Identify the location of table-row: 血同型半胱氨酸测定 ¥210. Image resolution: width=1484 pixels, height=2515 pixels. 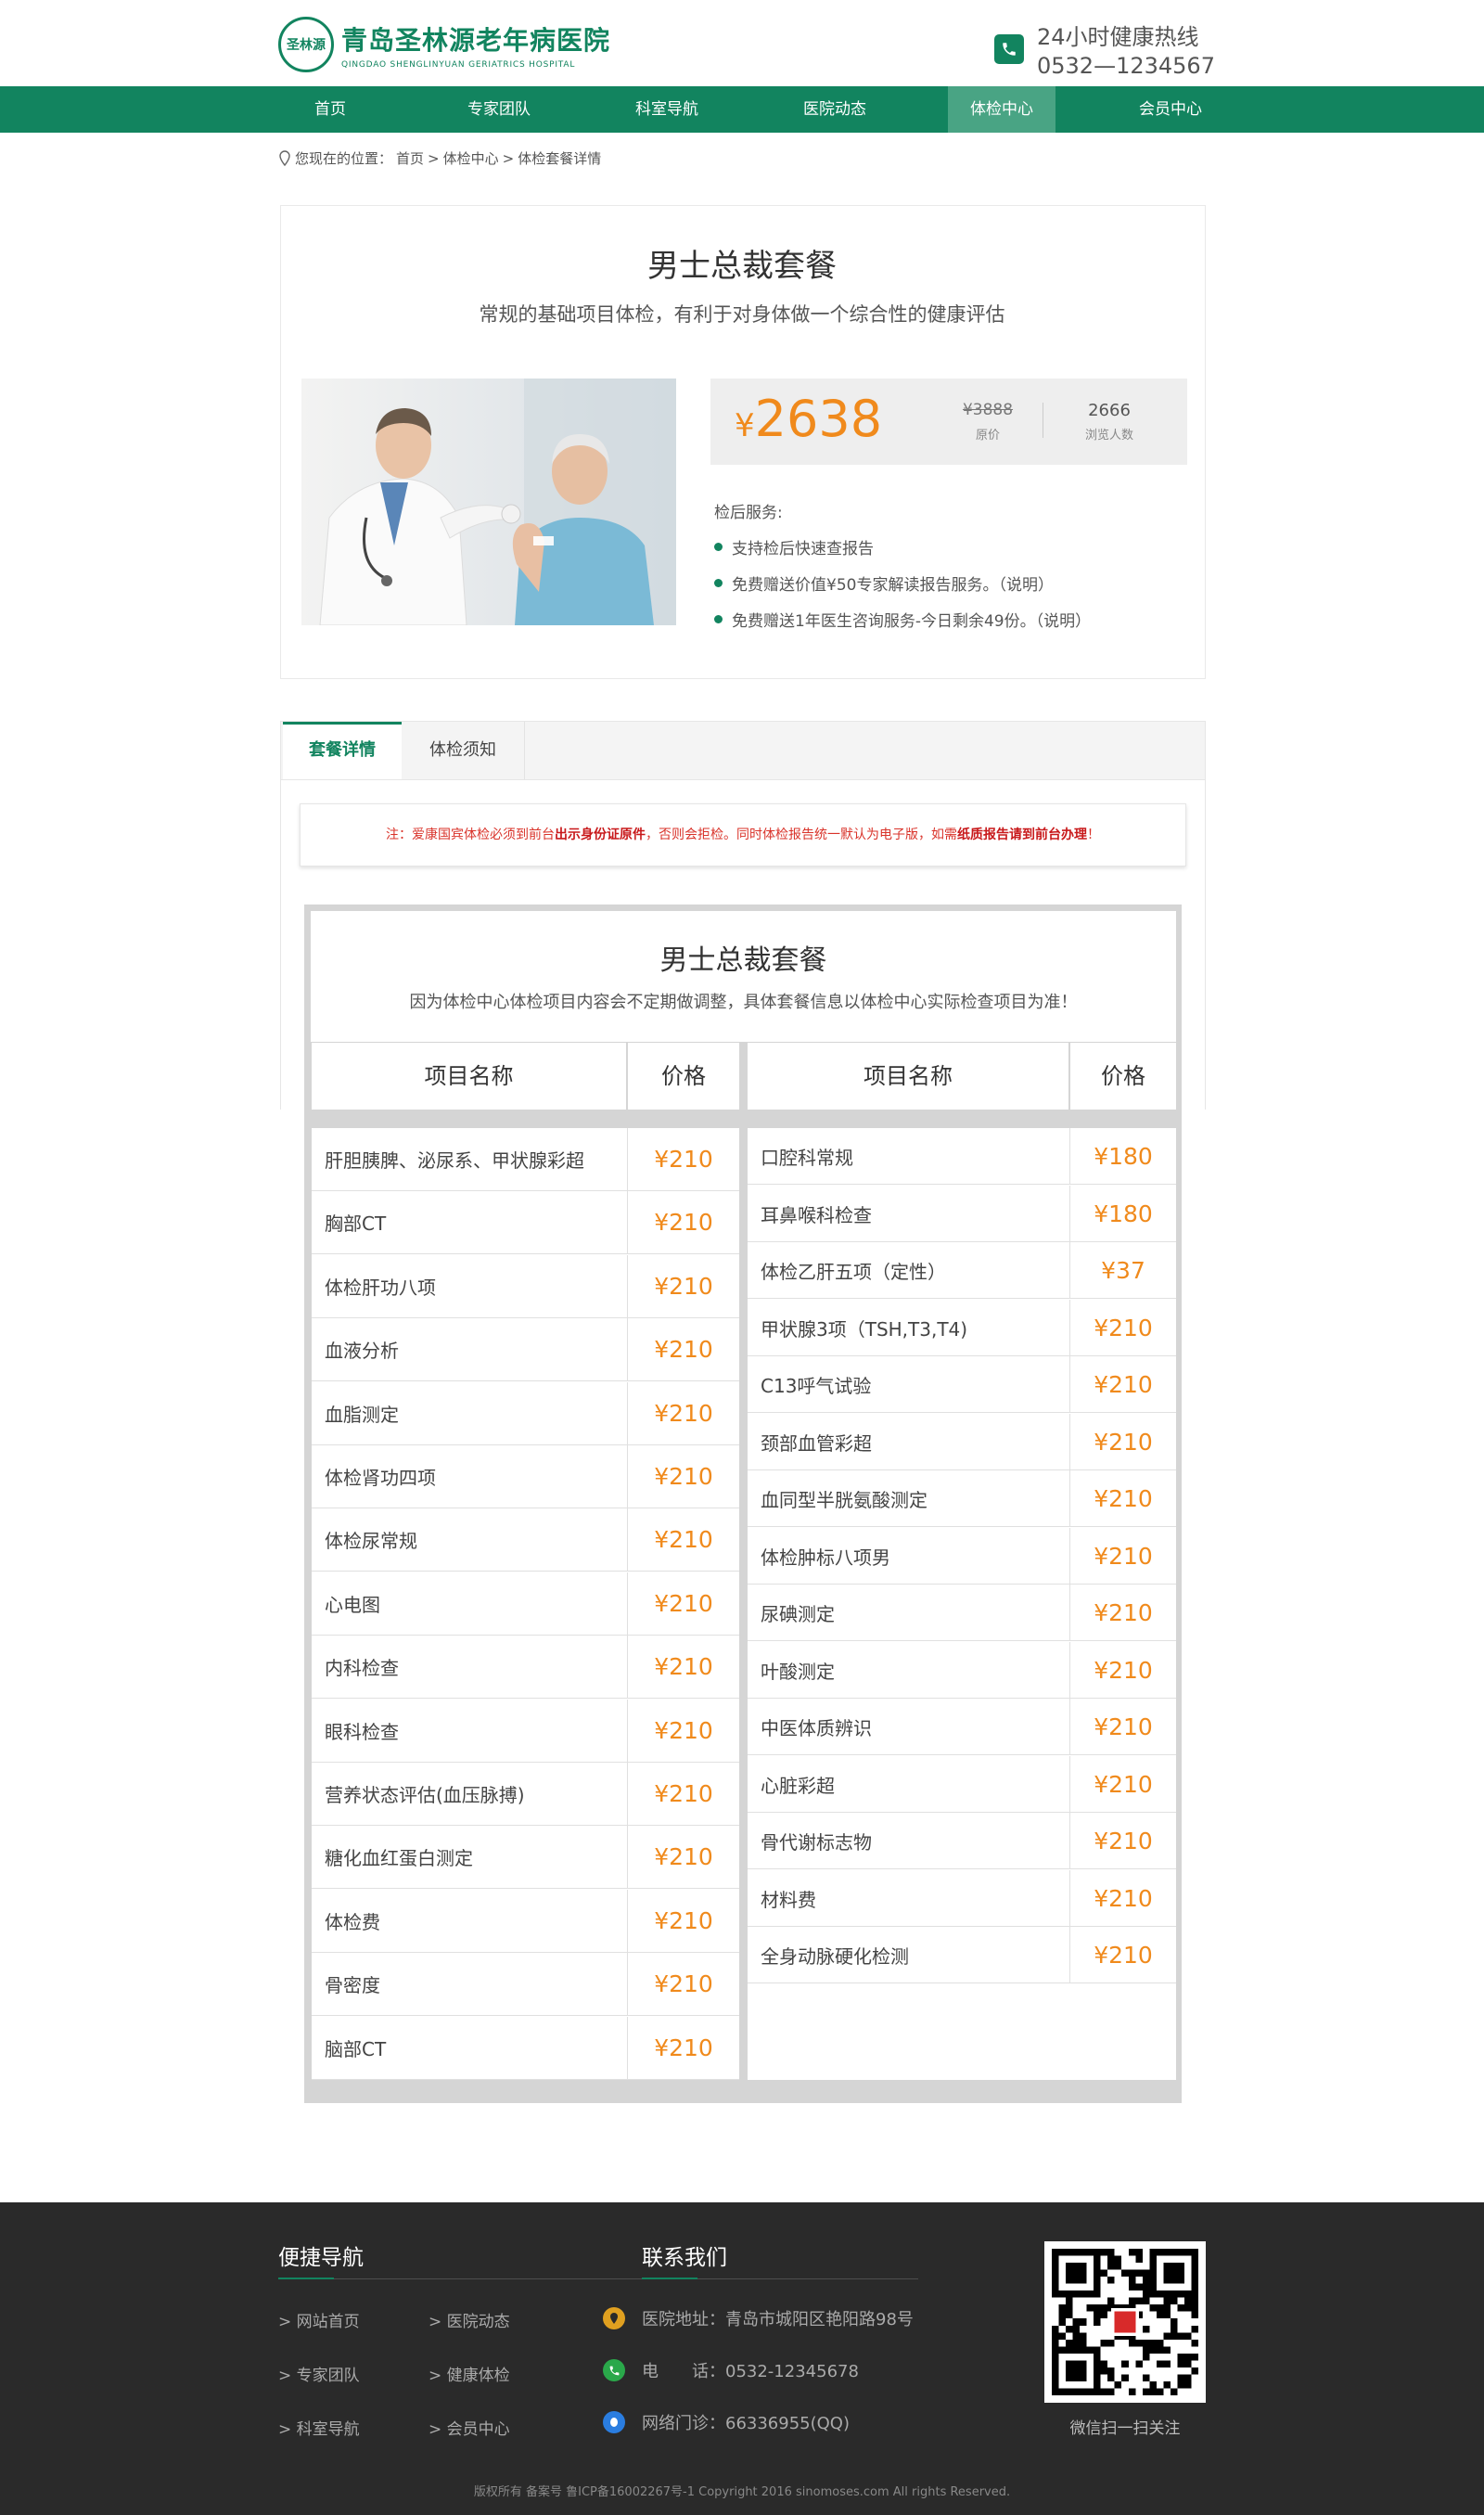
(962, 1498).